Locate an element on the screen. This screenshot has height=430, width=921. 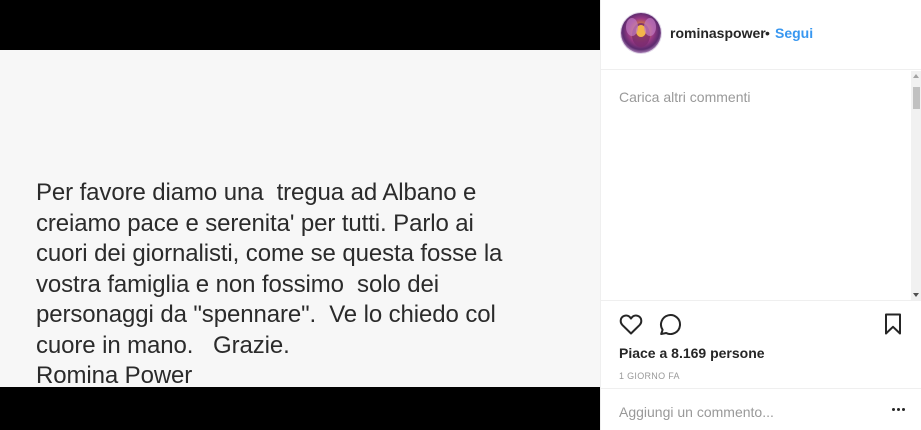
comments-scrollbar is located at coordinates (916, 185).